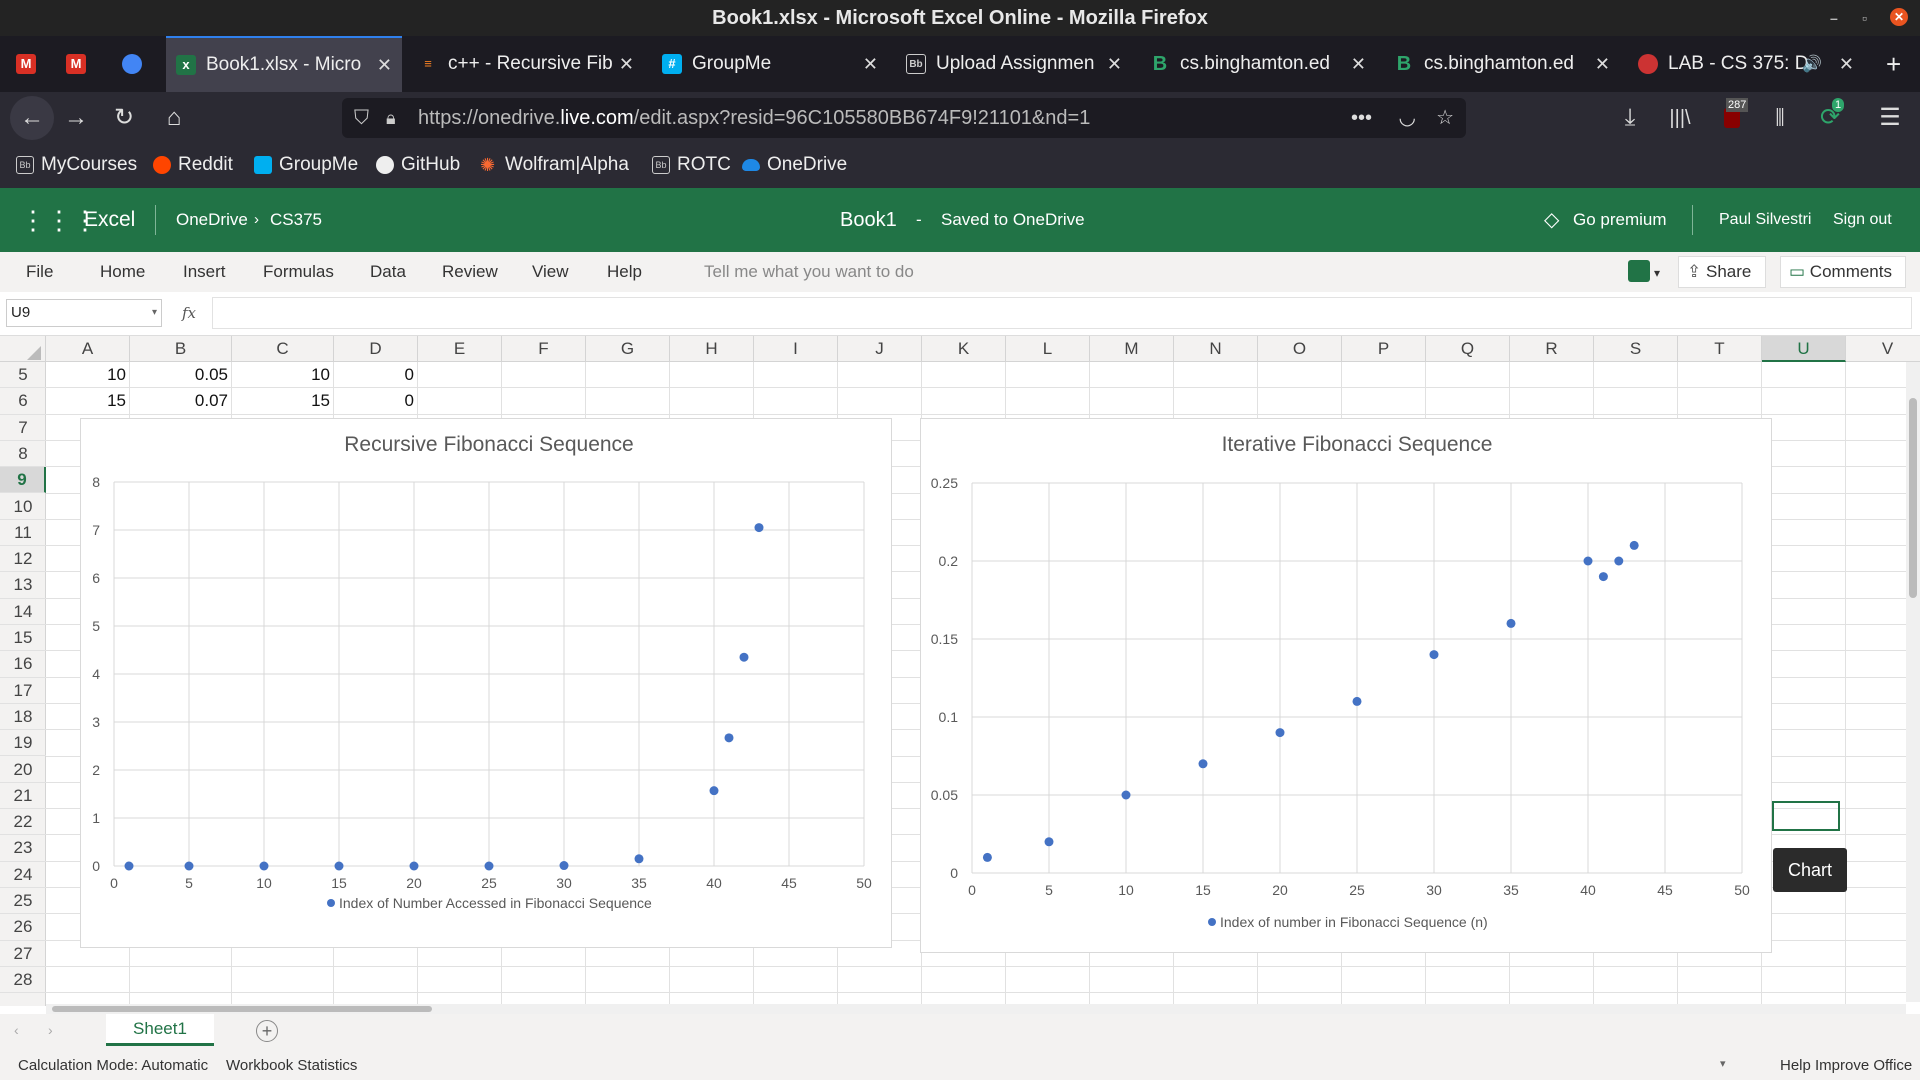 The image size is (1920, 1080). Describe the element at coordinates (181, 401) in the screenshot. I see `cell: 0.07` at that location.